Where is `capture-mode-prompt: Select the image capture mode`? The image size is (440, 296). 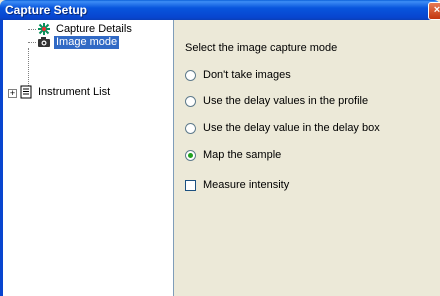 capture-mode-prompt: Select the image capture mode is located at coordinates (261, 48).